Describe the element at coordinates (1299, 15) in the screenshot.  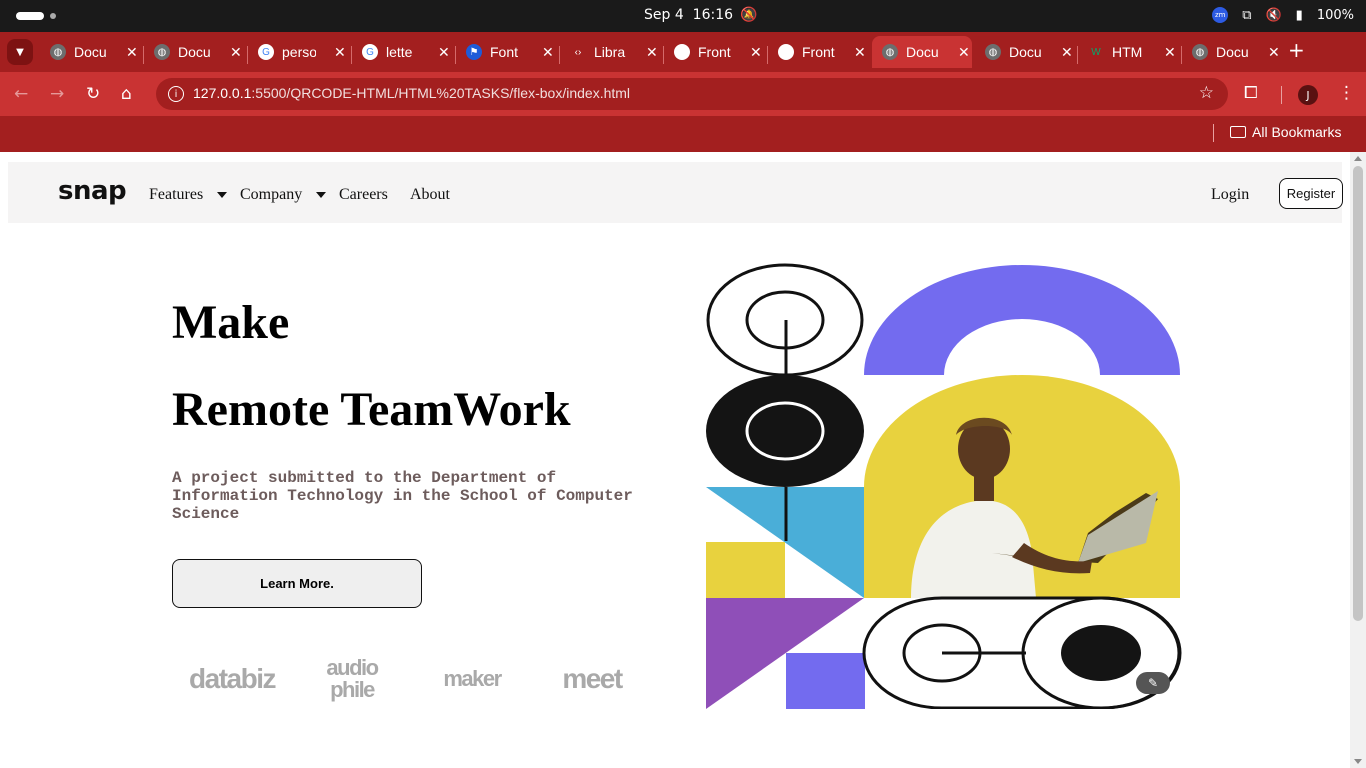
I see `battery-icon: ▮` at that location.